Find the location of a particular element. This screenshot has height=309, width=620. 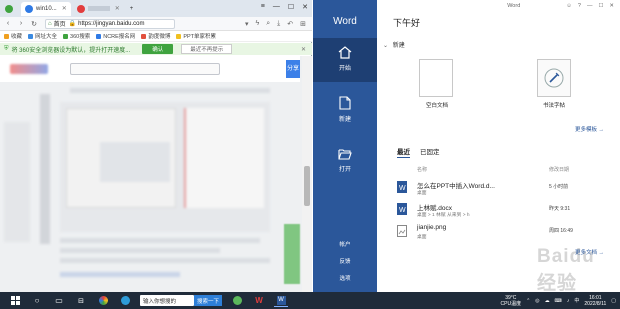

browser-tab-favicon is located at coordinates (29, 8).